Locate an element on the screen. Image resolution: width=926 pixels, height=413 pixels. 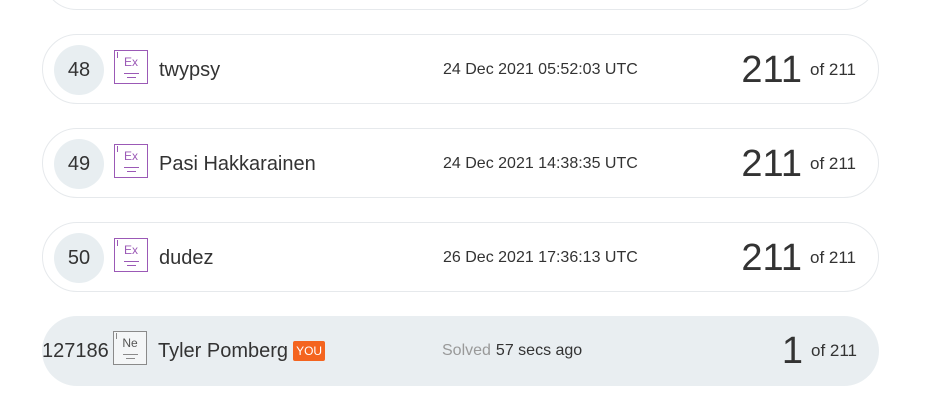
score: 1 of 211 is located at coordinates (819, 351).